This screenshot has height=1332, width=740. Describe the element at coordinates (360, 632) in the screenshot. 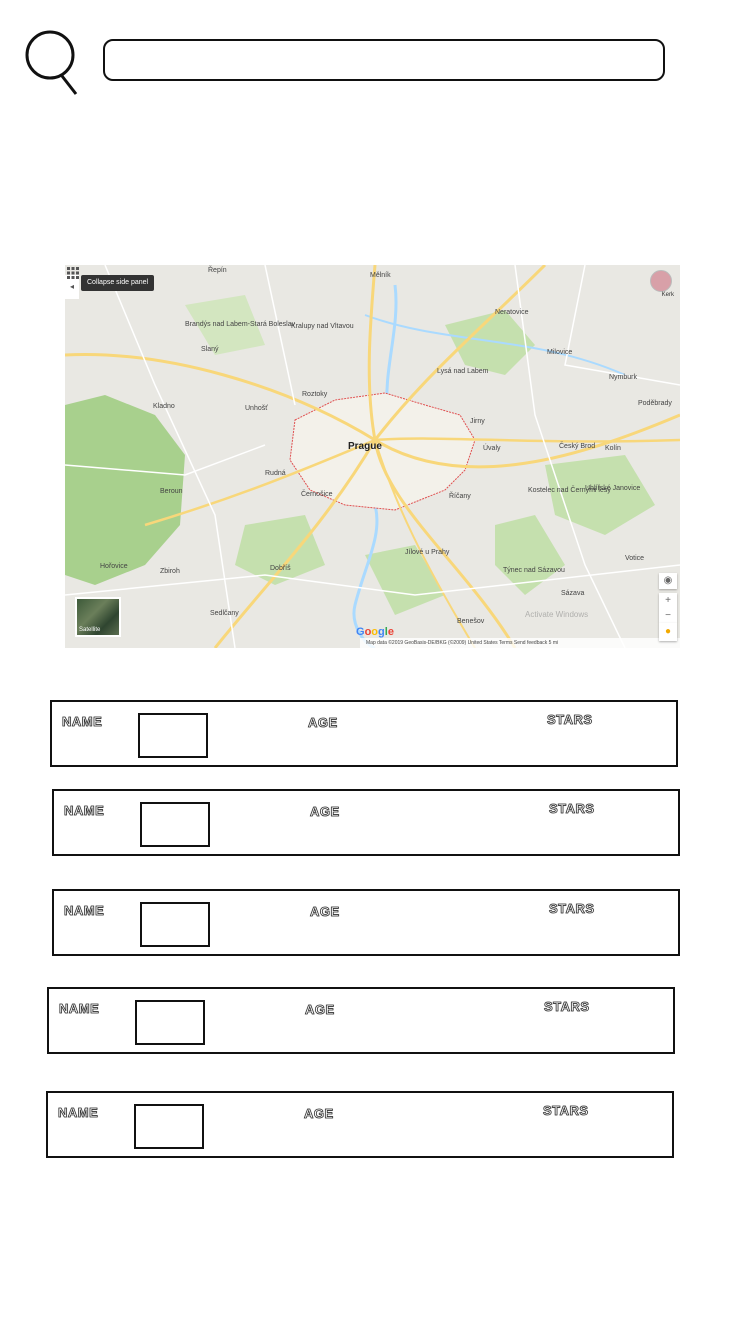

I see `logo-letter: G` at that location.